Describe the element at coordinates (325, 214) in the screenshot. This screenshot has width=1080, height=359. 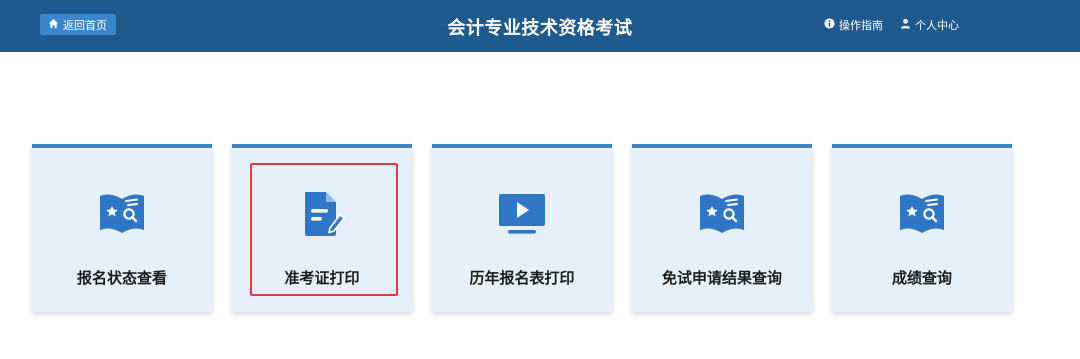
I see `document-edit-icon` at that location.